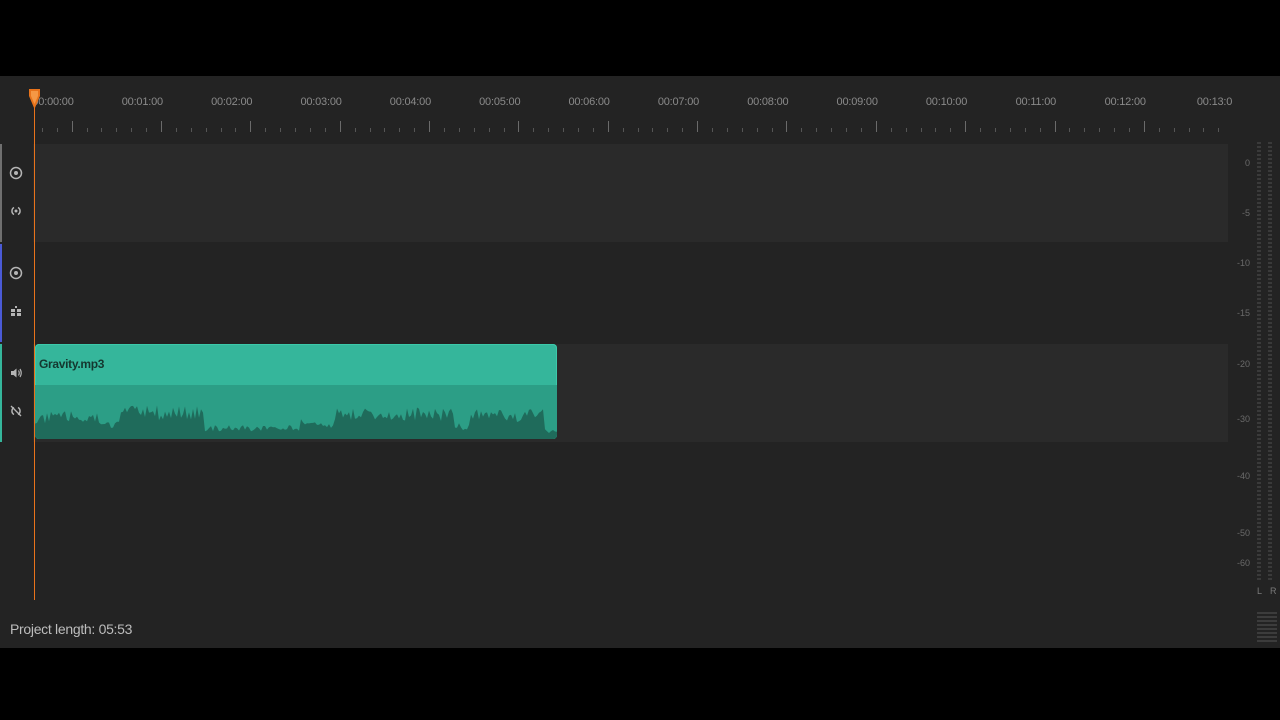  I want to click on meter-scale-label: -40, so click(1243, 476).